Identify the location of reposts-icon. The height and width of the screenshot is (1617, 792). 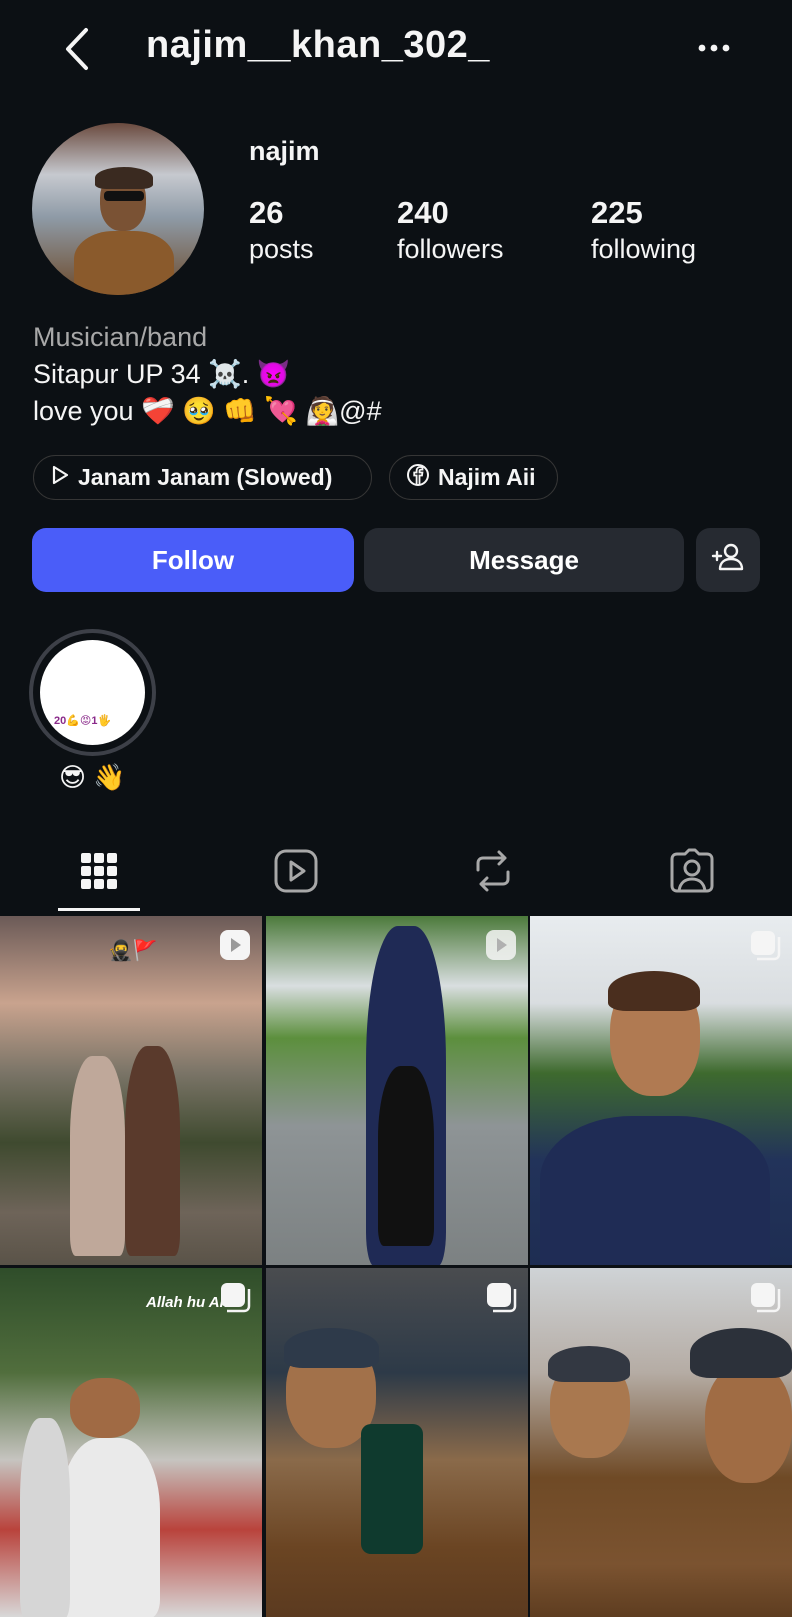
(493, 871).